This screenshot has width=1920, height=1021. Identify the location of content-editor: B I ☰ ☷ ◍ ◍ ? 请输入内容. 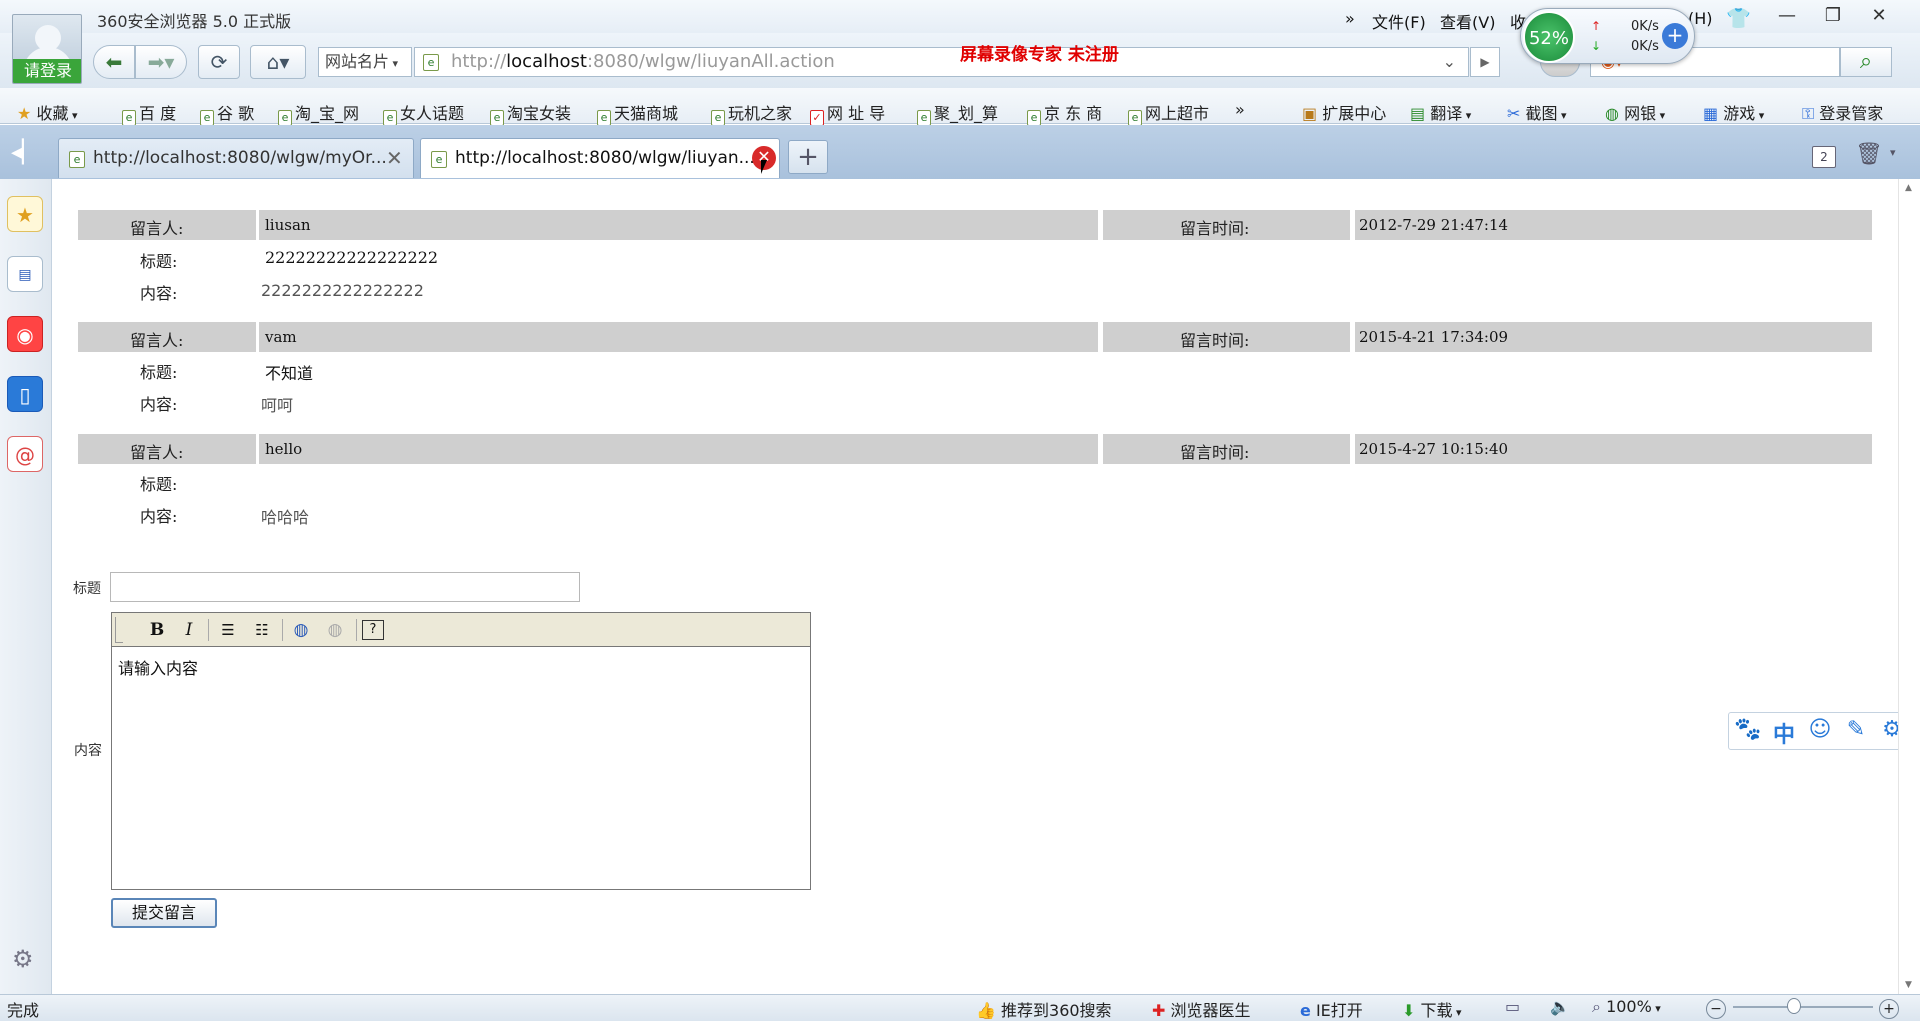
(461, 751).